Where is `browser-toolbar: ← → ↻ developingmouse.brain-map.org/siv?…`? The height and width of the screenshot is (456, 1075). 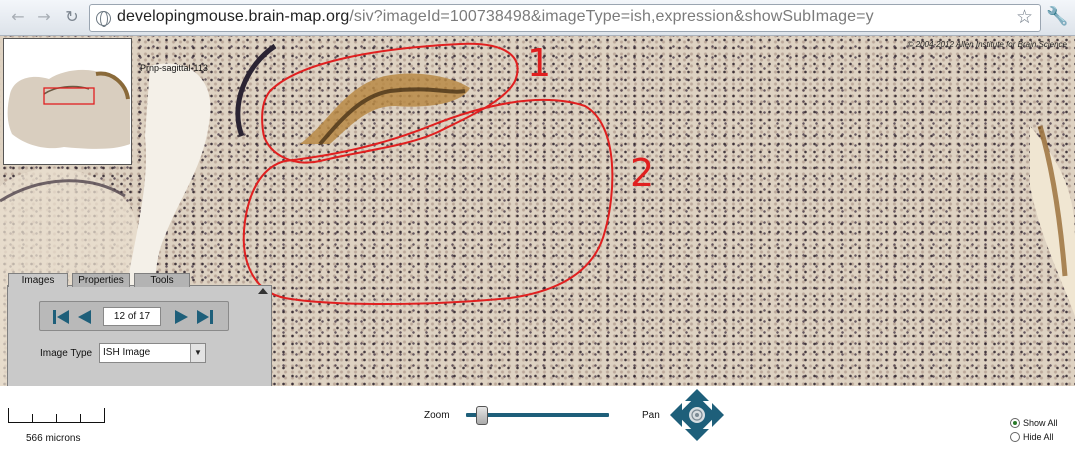 browser-toolbar: ← → ↻ developingmouse.brain-map.org/siv?… is located at coordinates (537, 18).